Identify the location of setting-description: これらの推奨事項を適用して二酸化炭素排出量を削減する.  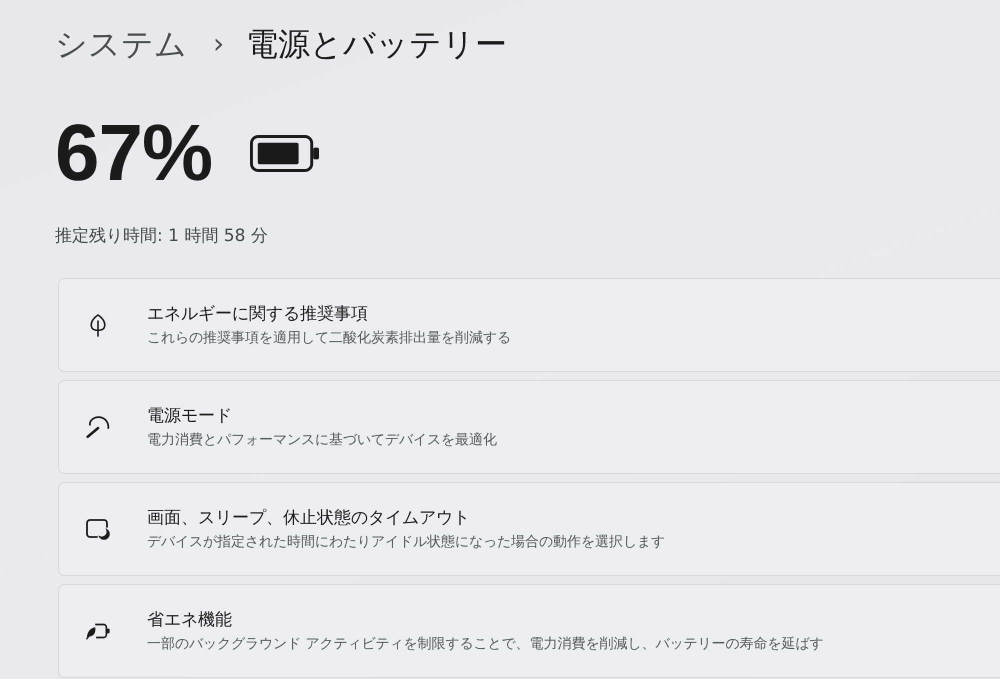
(329, 338).